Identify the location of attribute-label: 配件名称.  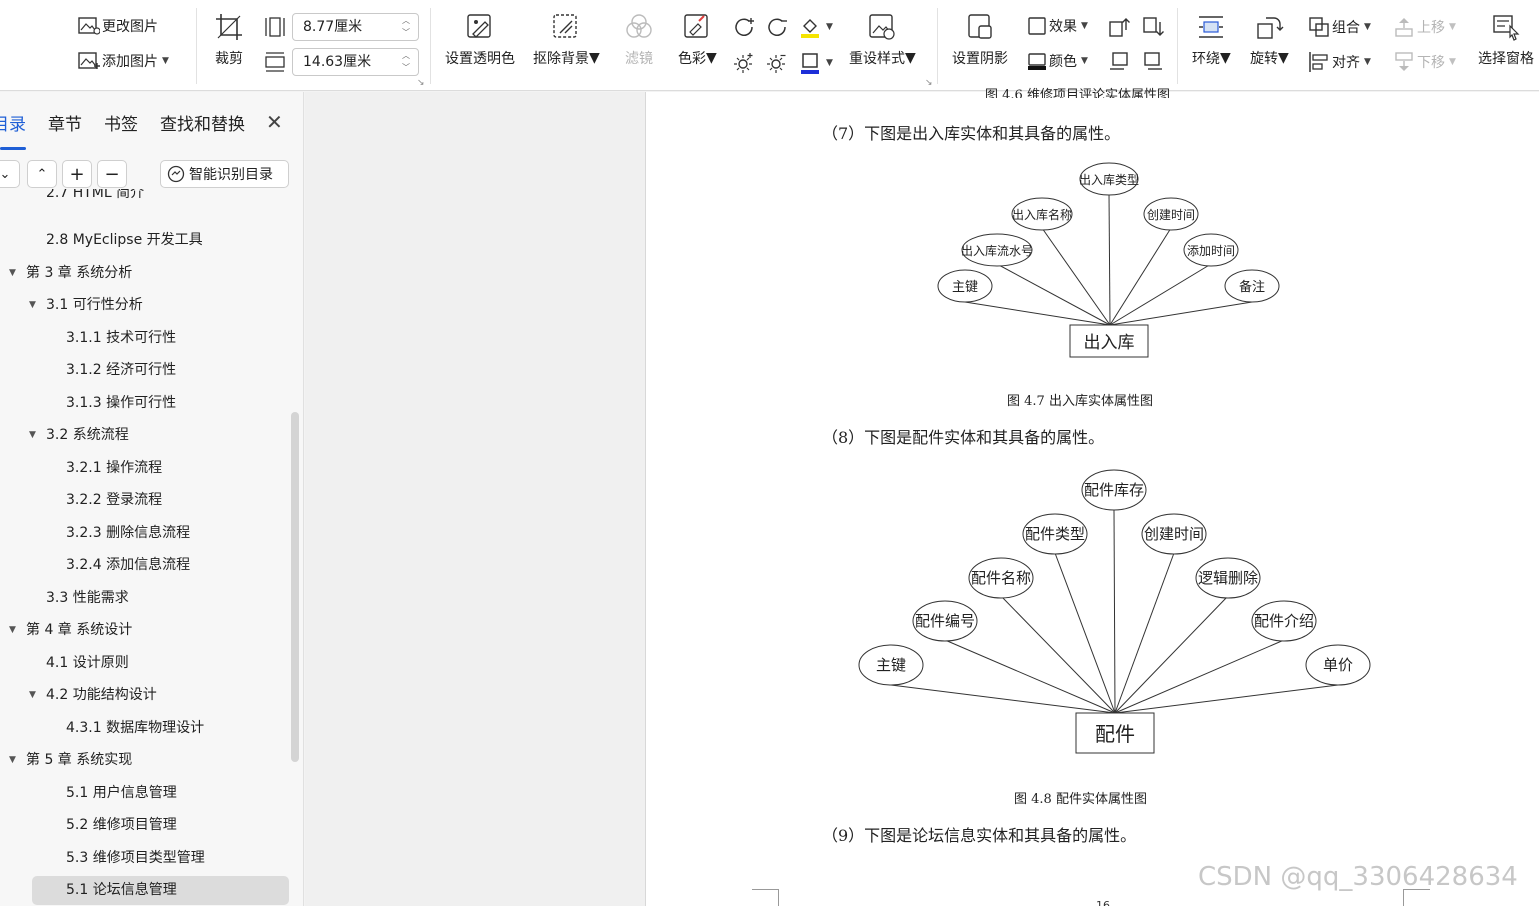
(1001, 578).